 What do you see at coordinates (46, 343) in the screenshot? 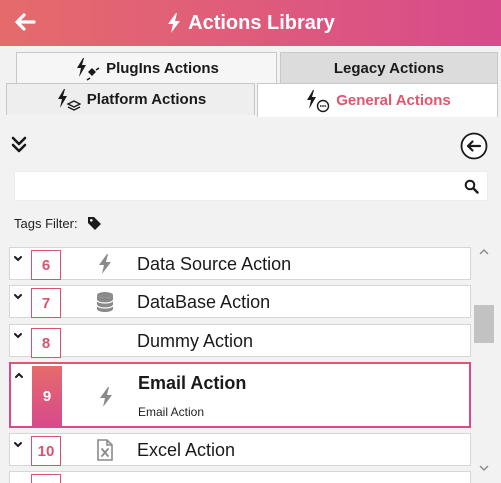
I see `action-number: 8` at bounding box center [46, 343].